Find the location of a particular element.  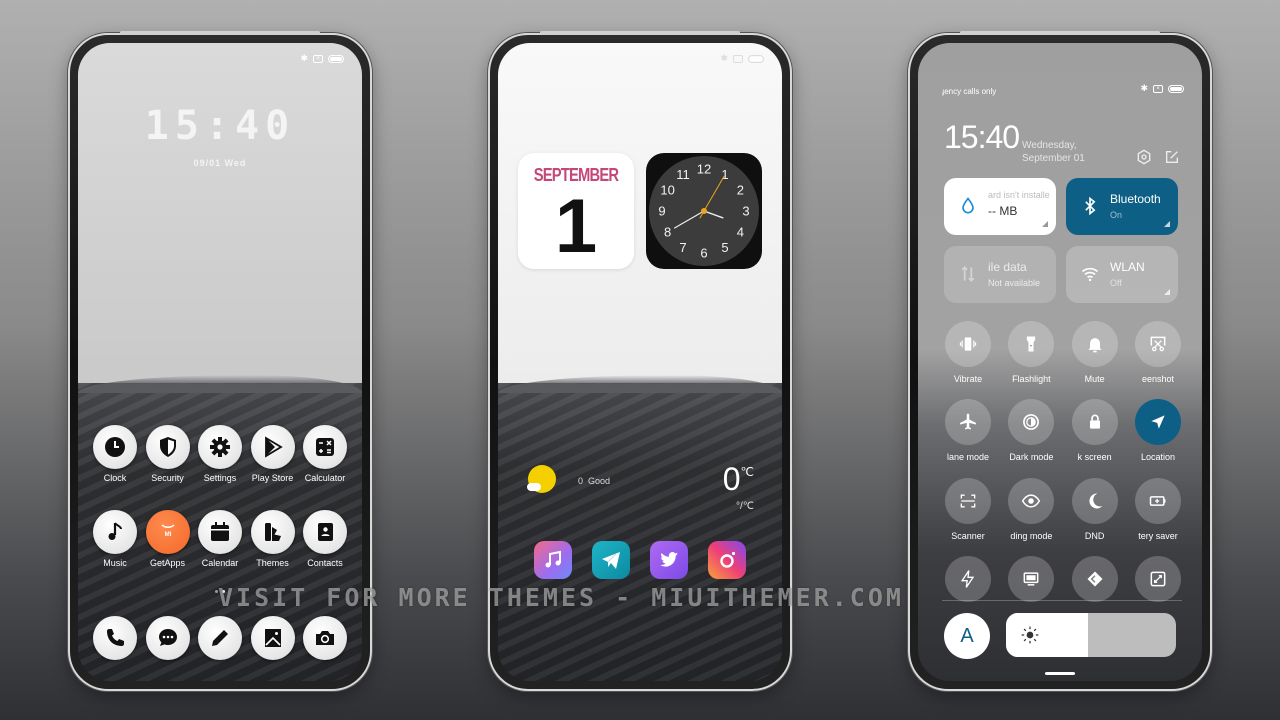

cloud-icon is located at coordinates (534, 487).